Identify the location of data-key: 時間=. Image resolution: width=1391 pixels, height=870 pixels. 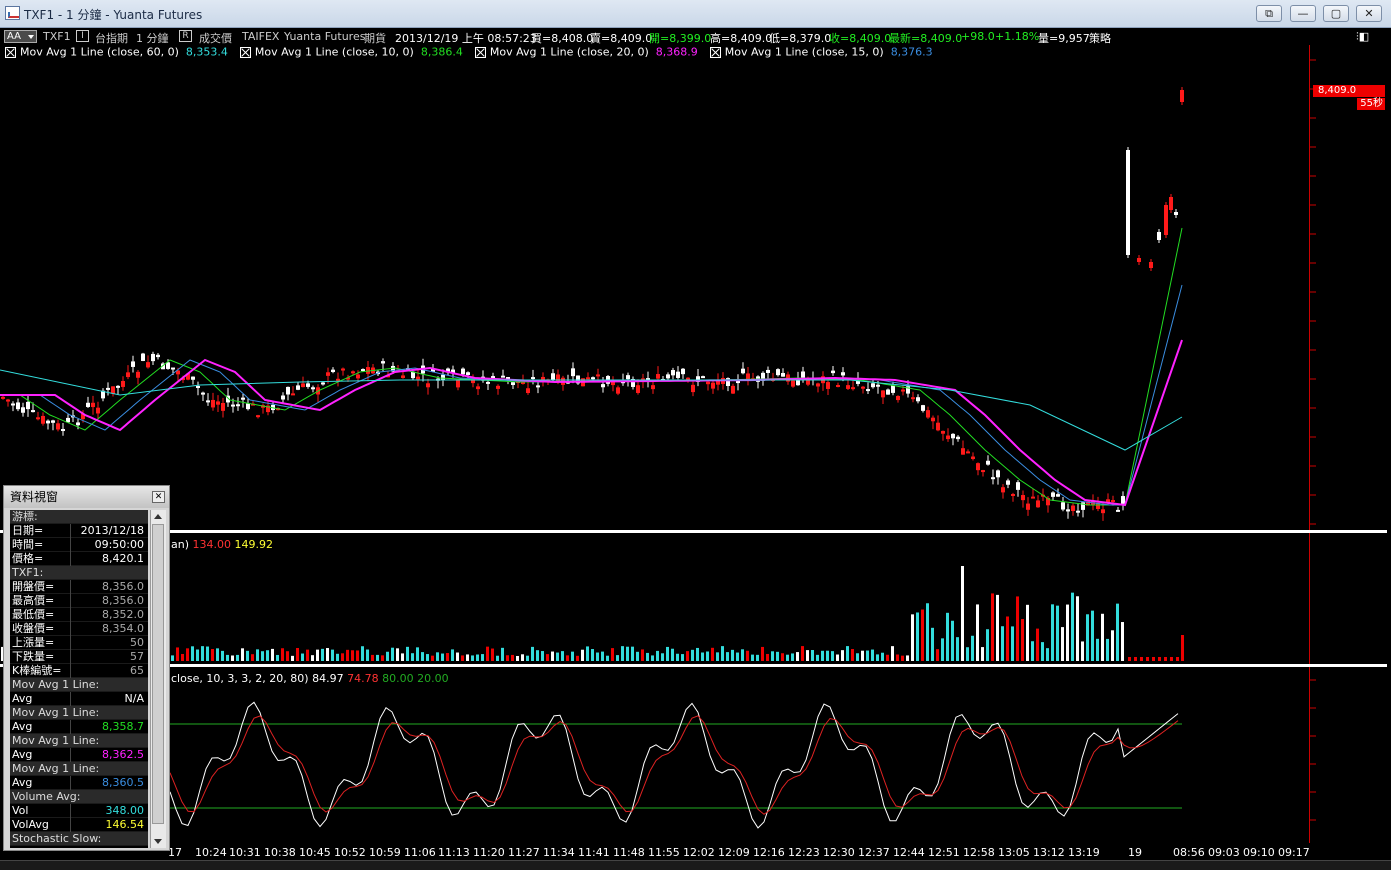
(28, 544).